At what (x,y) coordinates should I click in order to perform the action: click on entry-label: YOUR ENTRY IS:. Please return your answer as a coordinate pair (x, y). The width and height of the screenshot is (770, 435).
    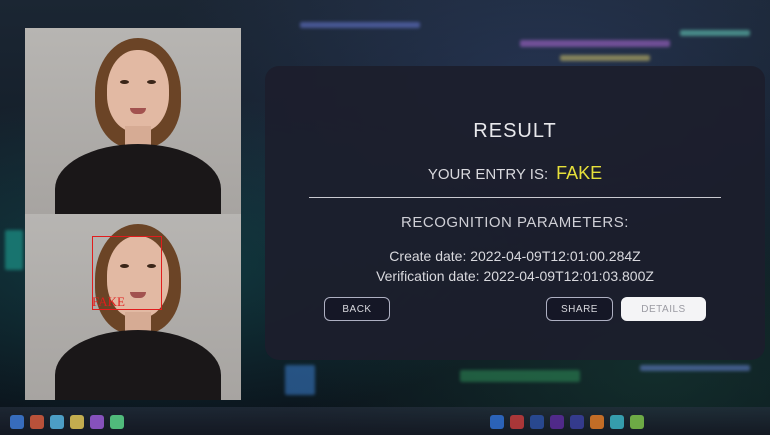
    Looking at the image, I should click on (488, 174).